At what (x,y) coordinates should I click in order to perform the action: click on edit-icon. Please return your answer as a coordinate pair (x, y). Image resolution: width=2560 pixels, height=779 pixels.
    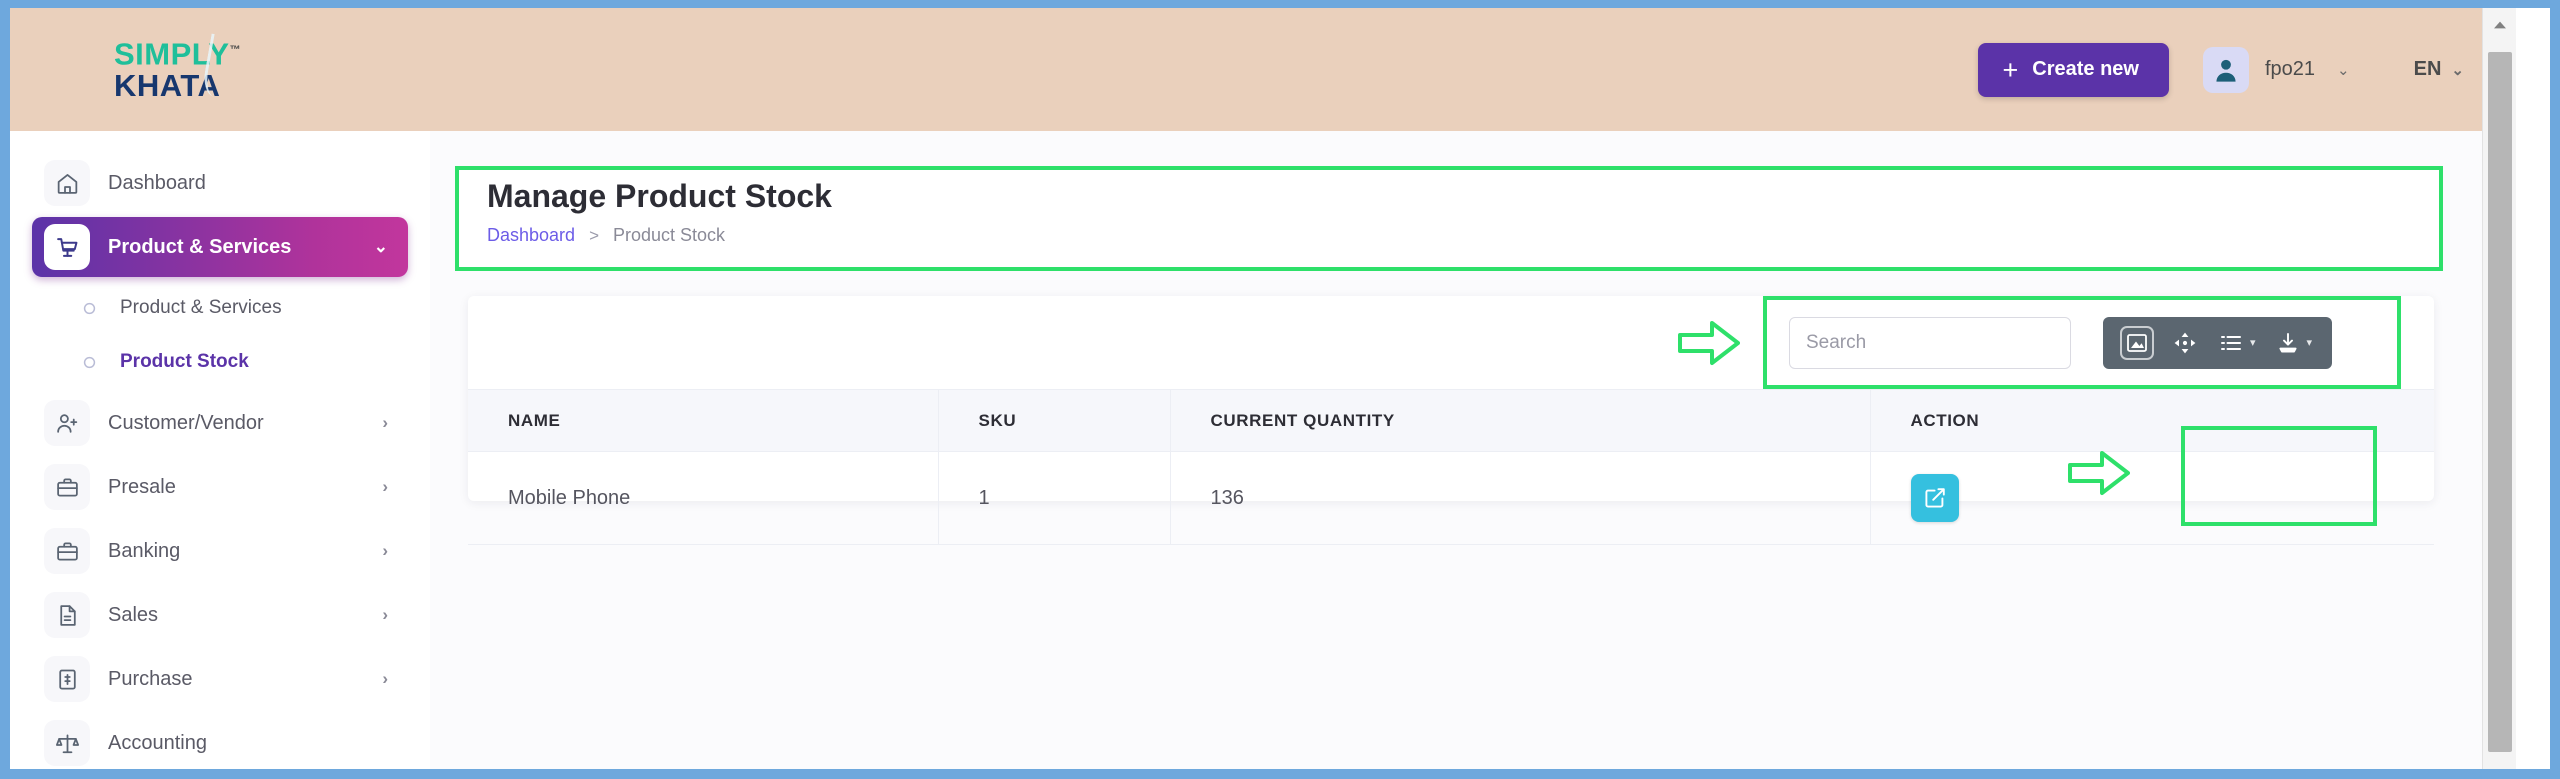
    Looking at the image, I should click on (1935, 498).